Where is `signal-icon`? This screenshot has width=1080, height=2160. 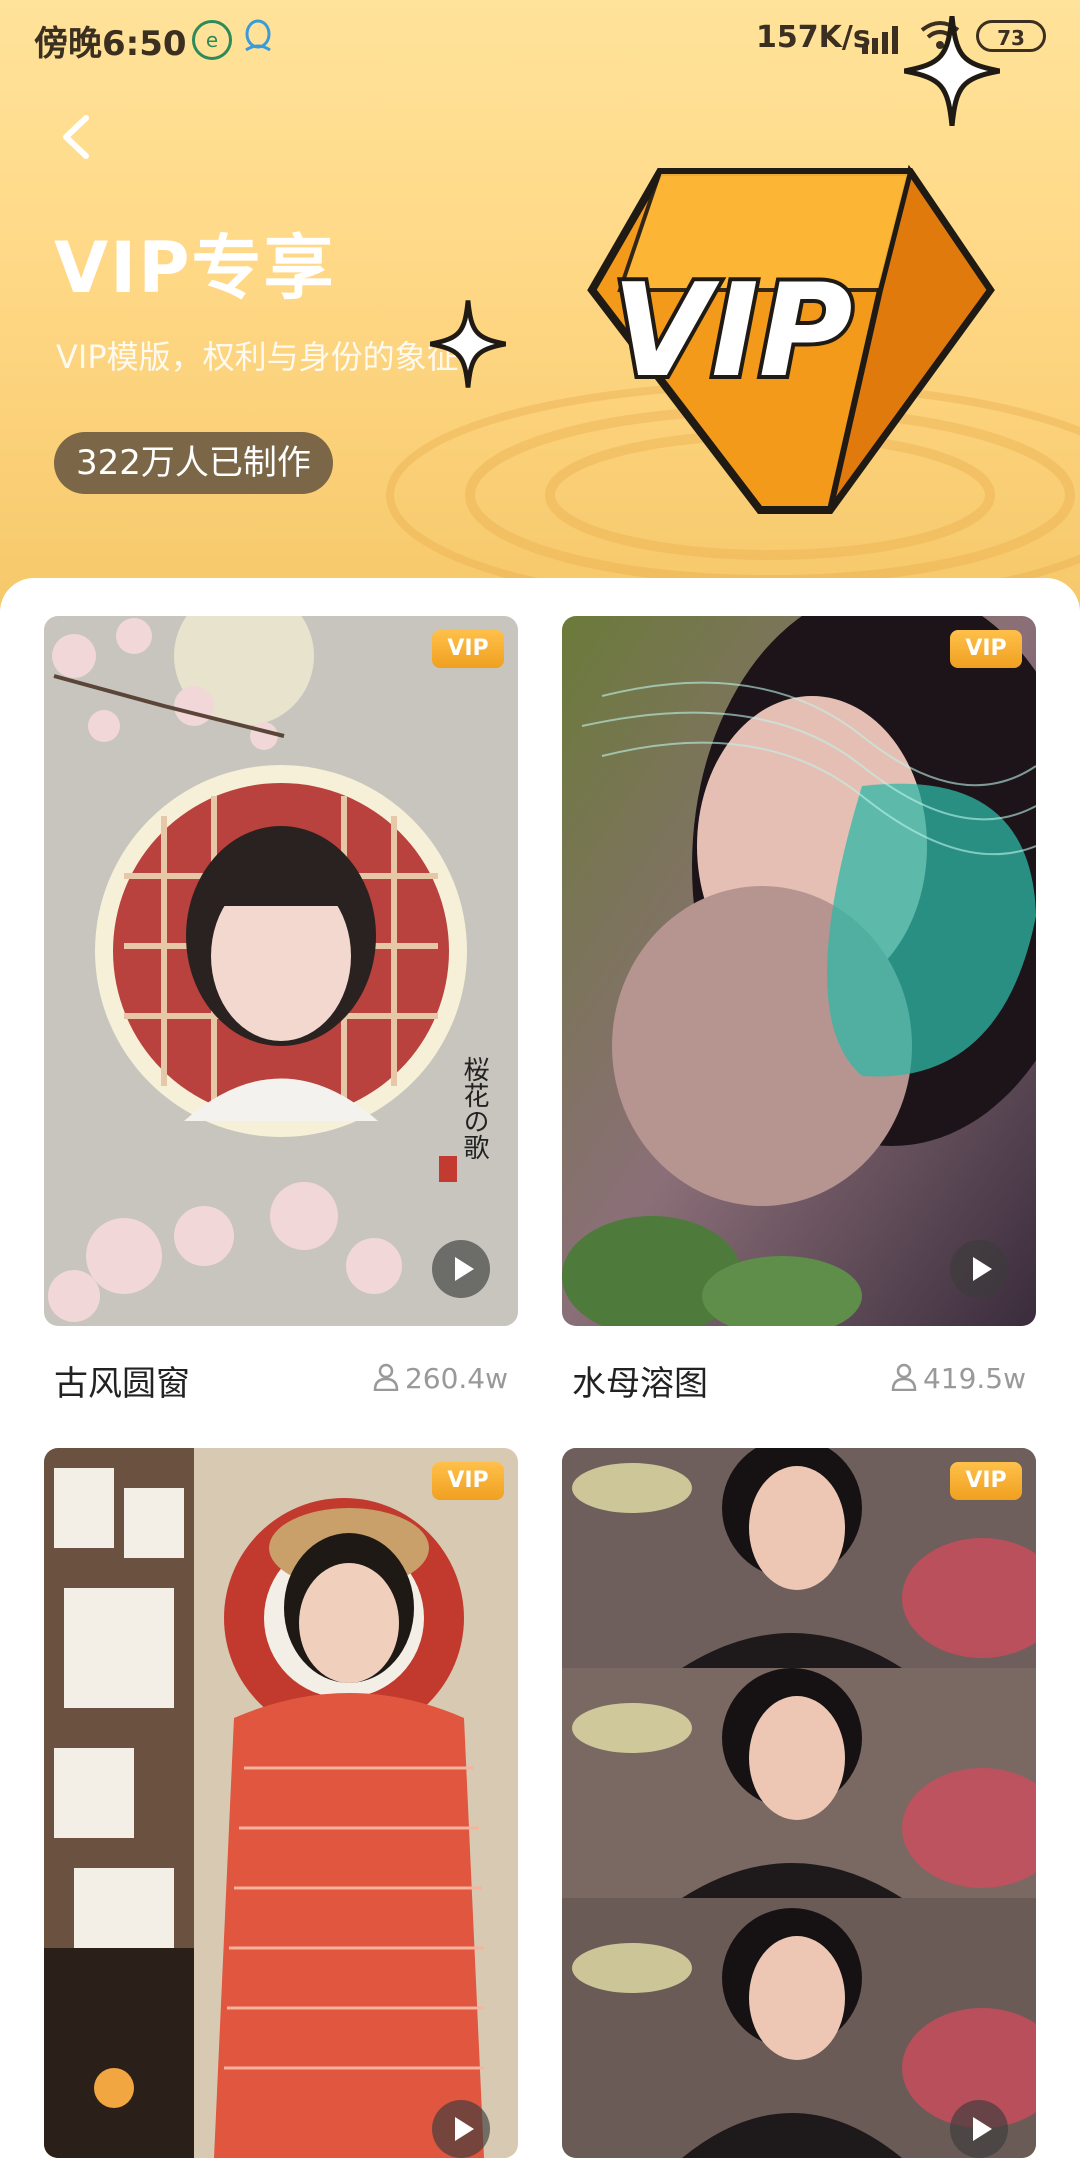
signal-icon is located at coordinates (880, 40).